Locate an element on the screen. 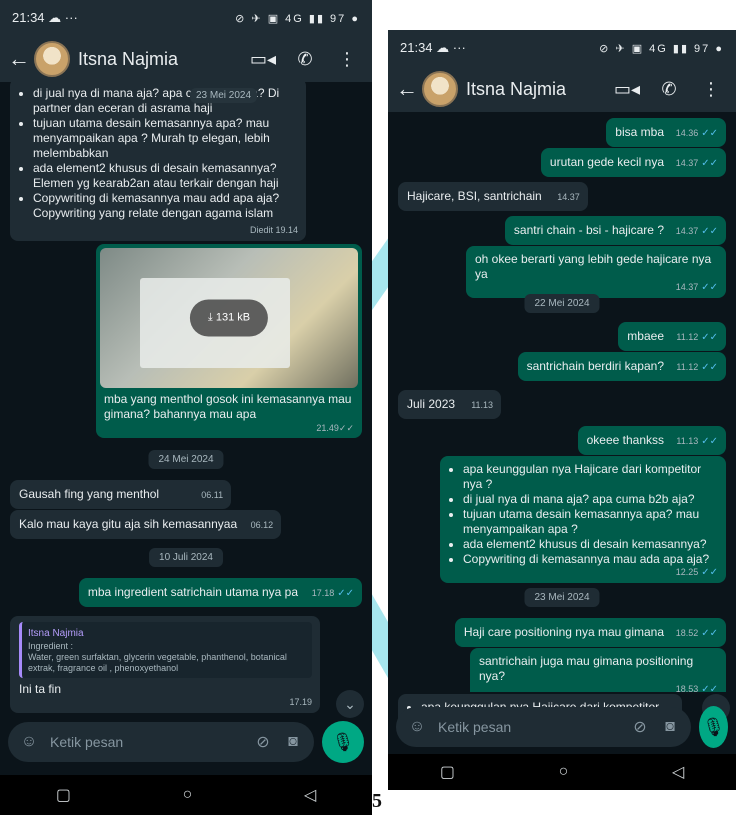  message-text: Hajicare, BSI, santrichain is located at coordinates (474, 196).